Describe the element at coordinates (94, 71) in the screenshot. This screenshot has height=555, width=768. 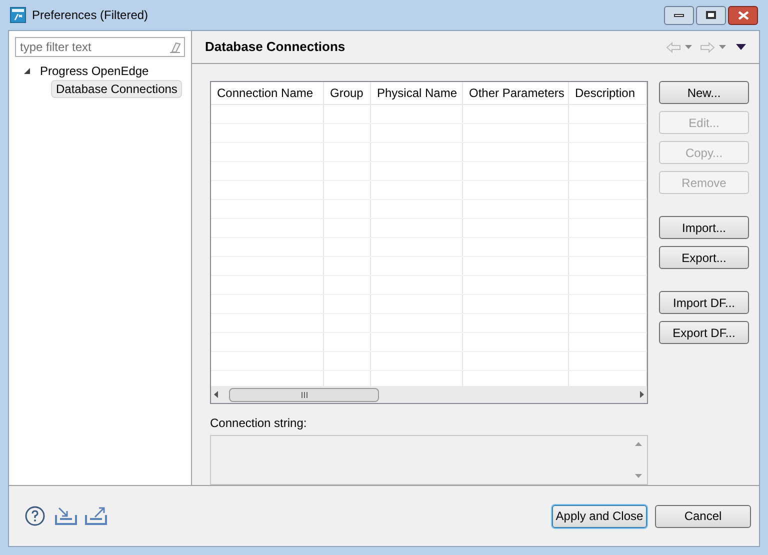
I see `tree-item: Progress OpenEdge` at that location.